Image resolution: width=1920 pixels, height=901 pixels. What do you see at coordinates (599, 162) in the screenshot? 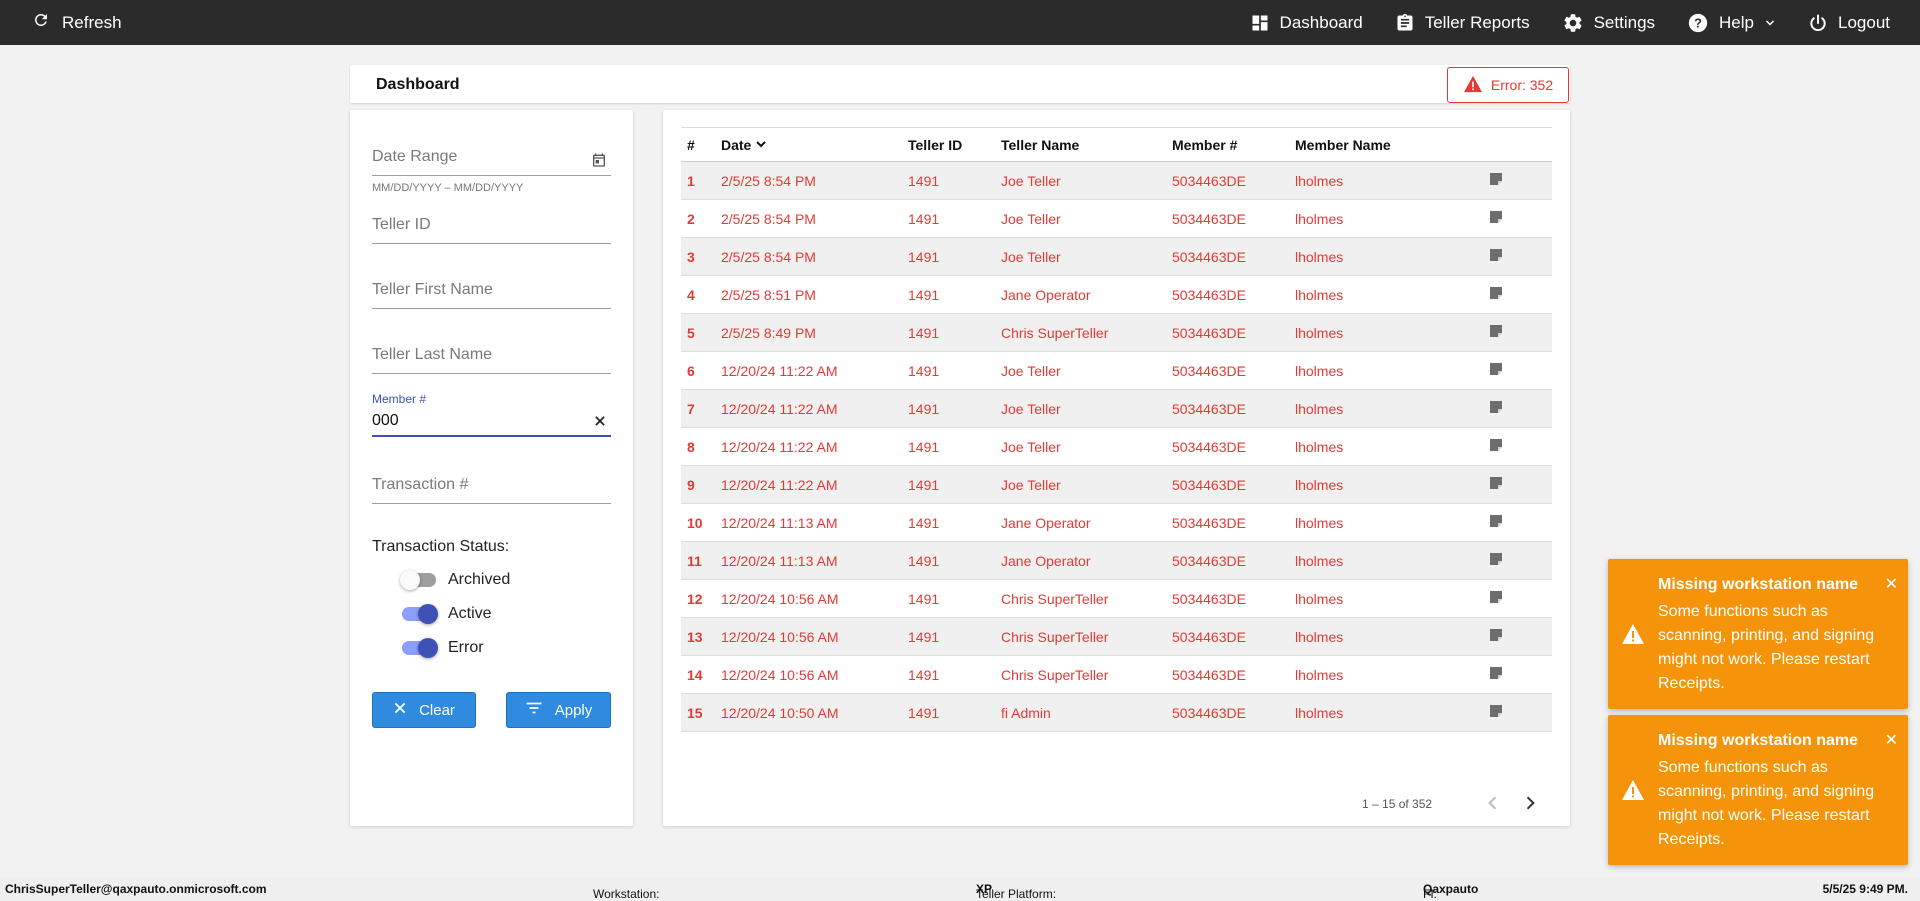
I see `calendar-icon` at bounding box center [599, 162].